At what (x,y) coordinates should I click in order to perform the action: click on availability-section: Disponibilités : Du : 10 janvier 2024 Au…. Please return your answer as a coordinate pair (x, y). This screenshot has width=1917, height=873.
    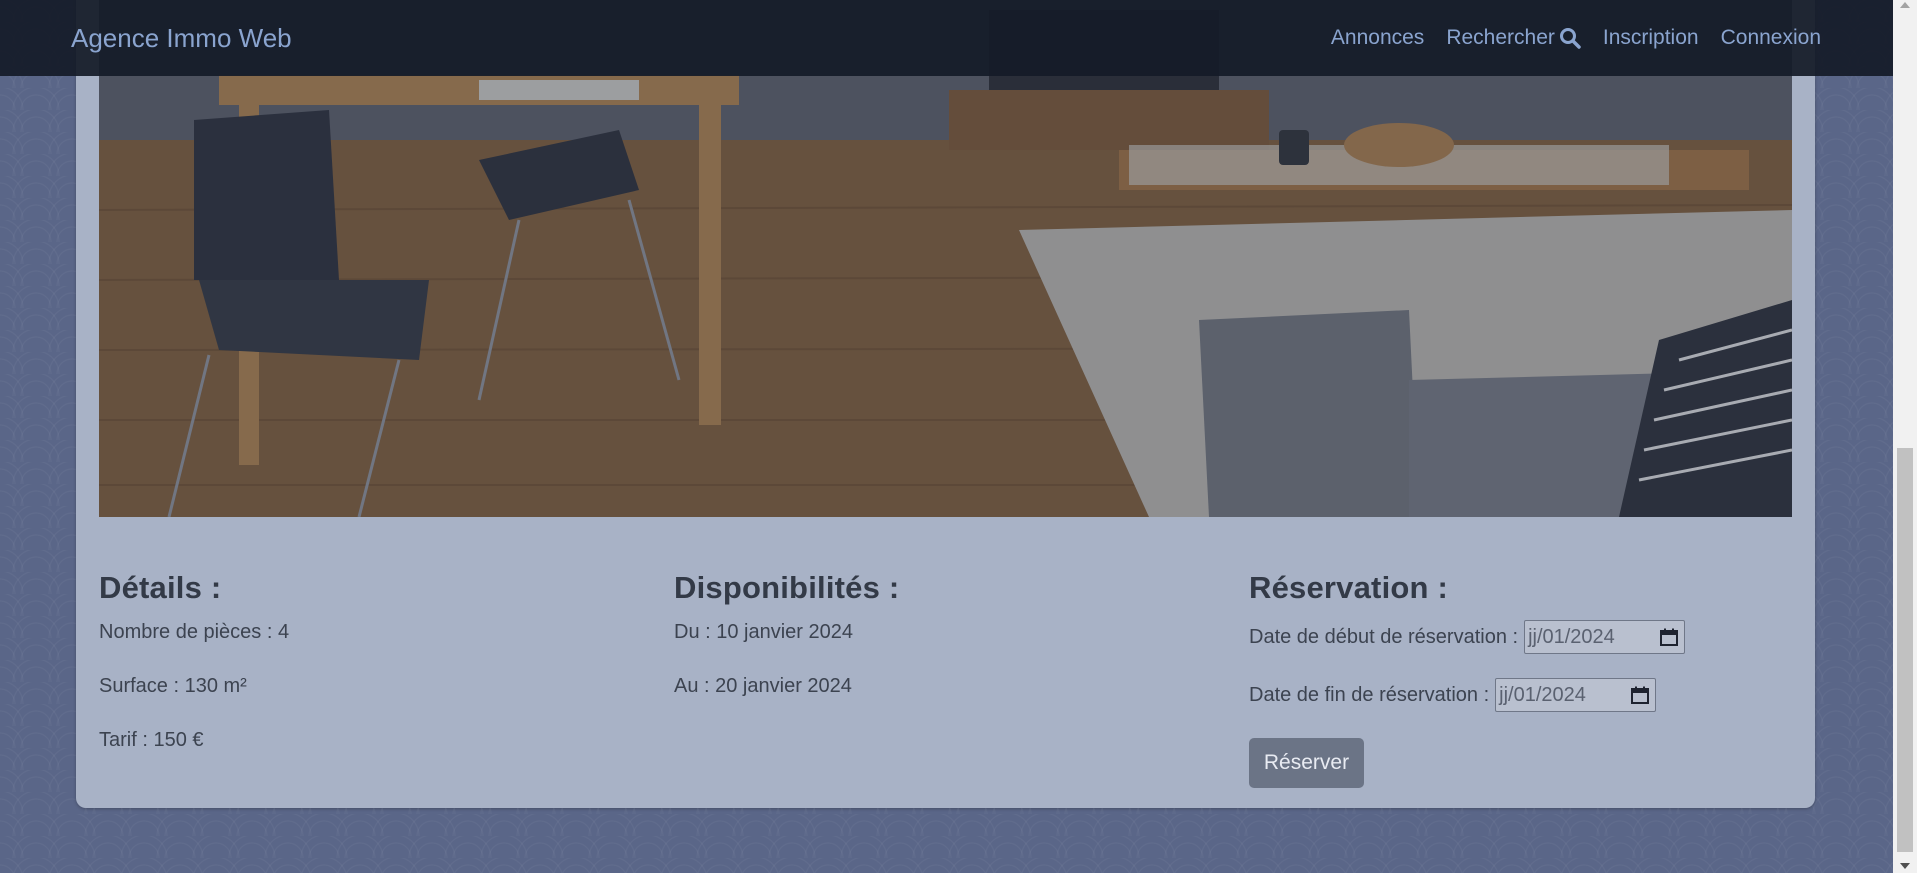
    Looking at the image, I should click on (786, 649).